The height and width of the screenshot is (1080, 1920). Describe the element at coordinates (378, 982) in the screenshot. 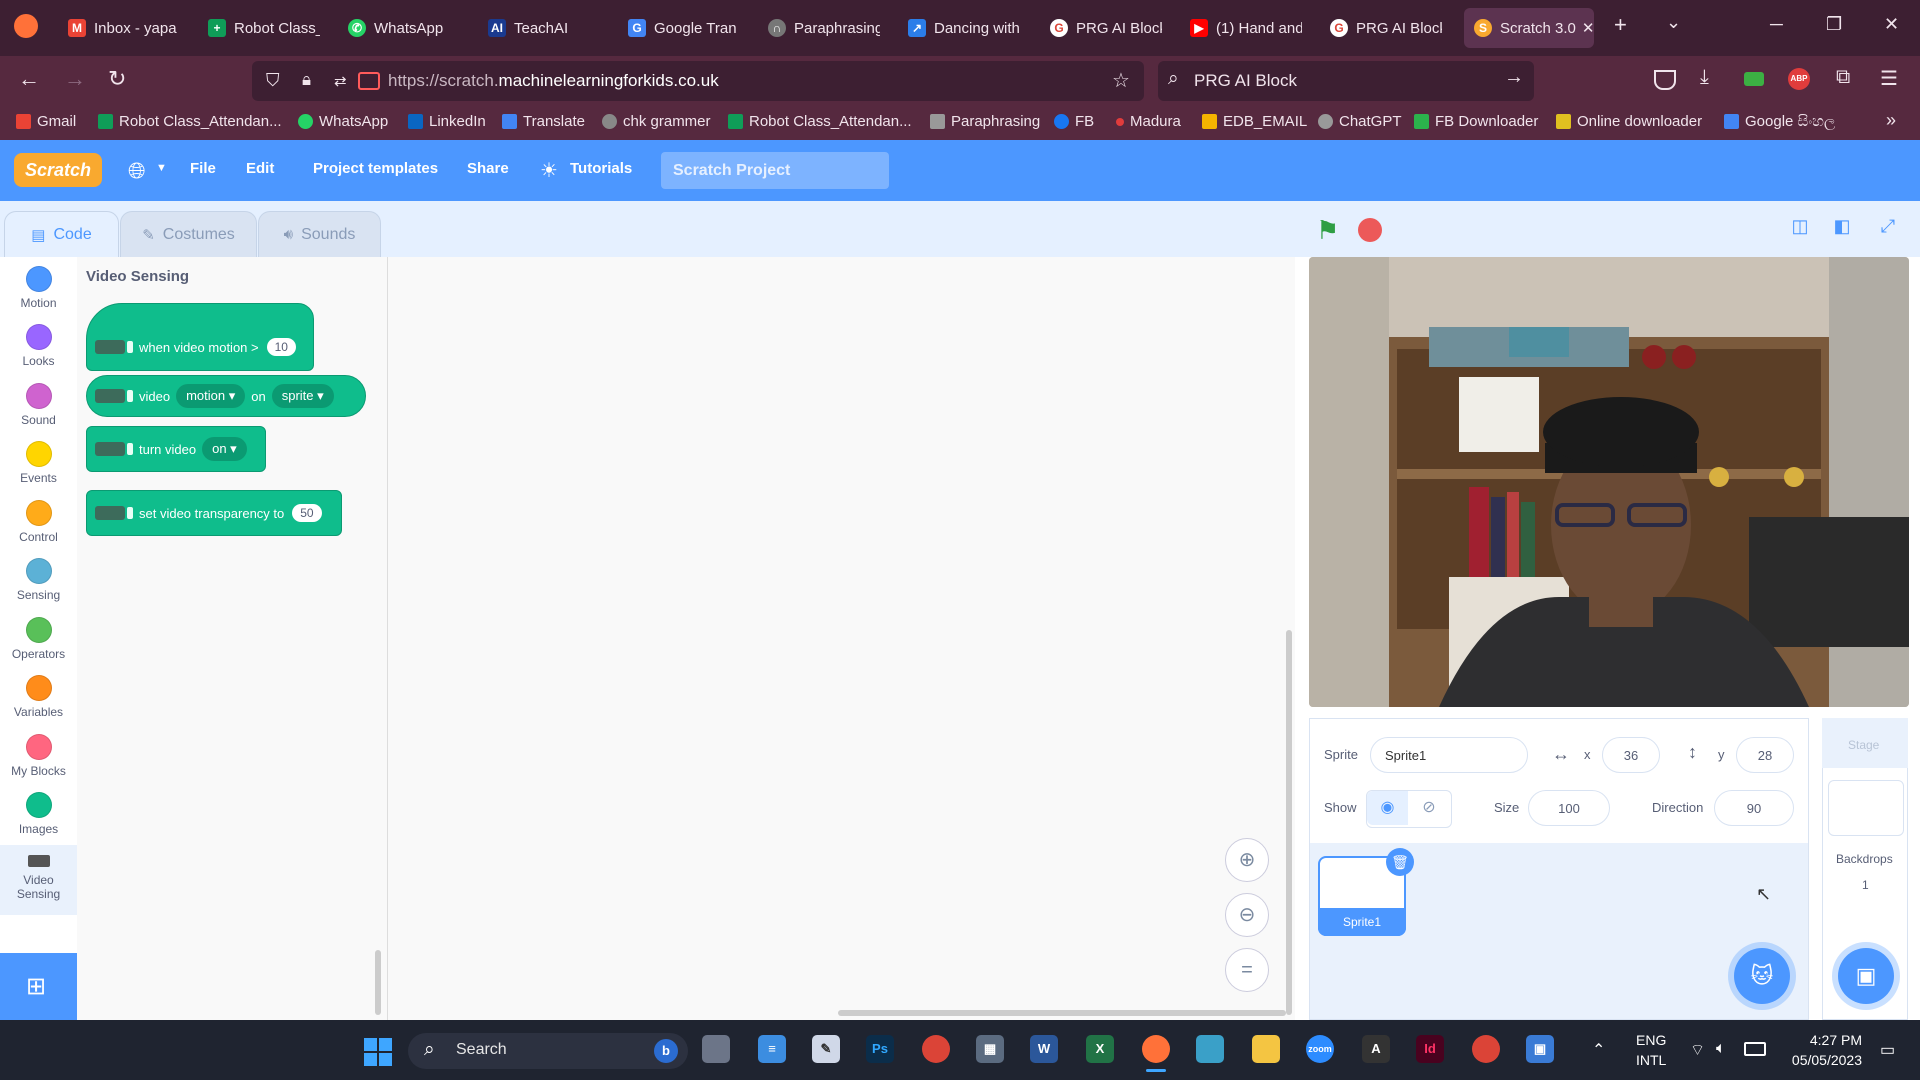

I see `palette-scrollbar` at that location.